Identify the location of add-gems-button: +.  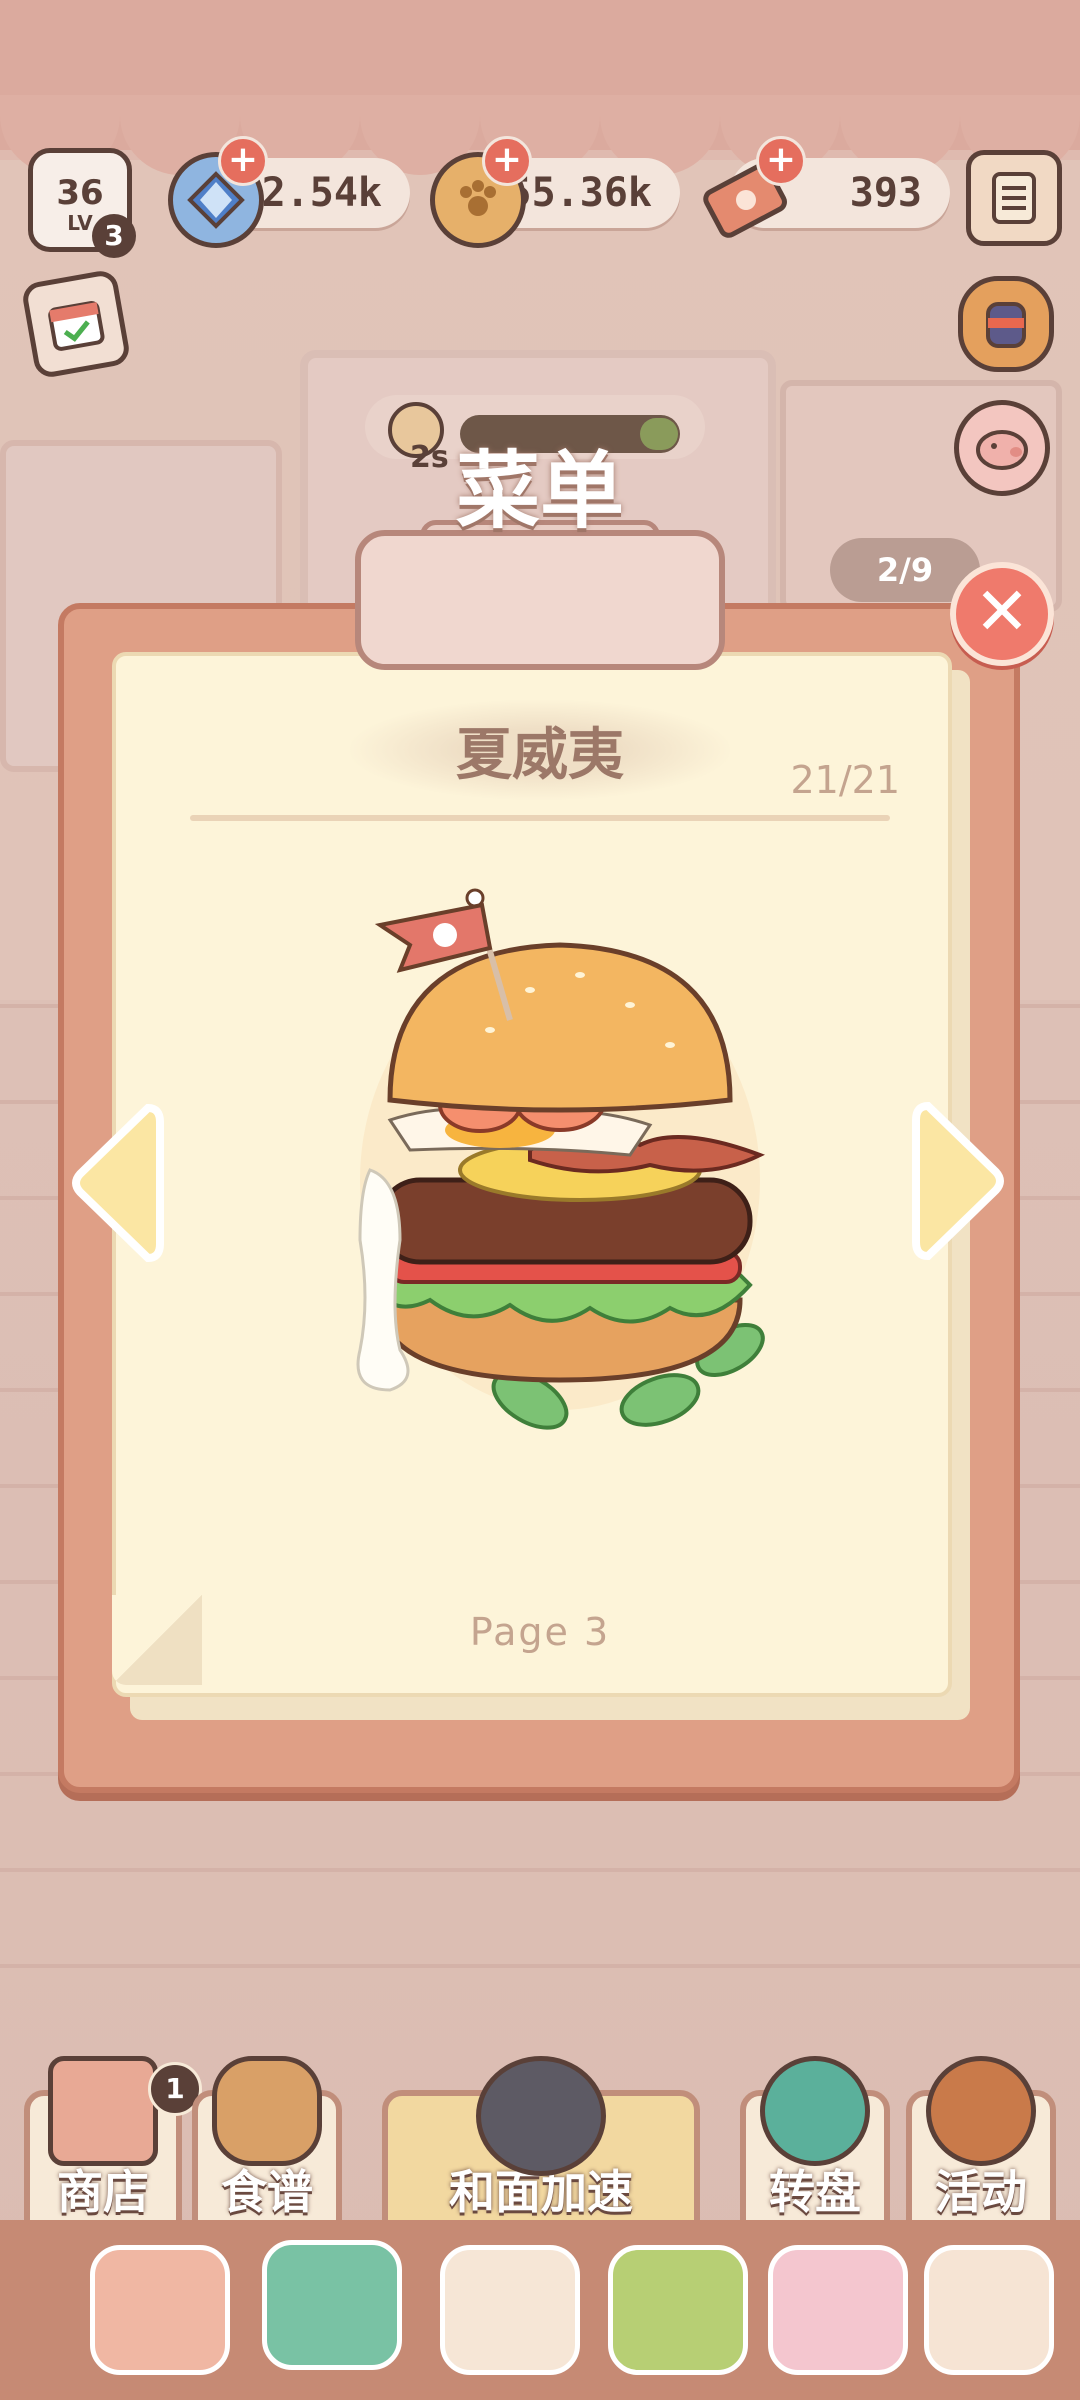
(243, 161).